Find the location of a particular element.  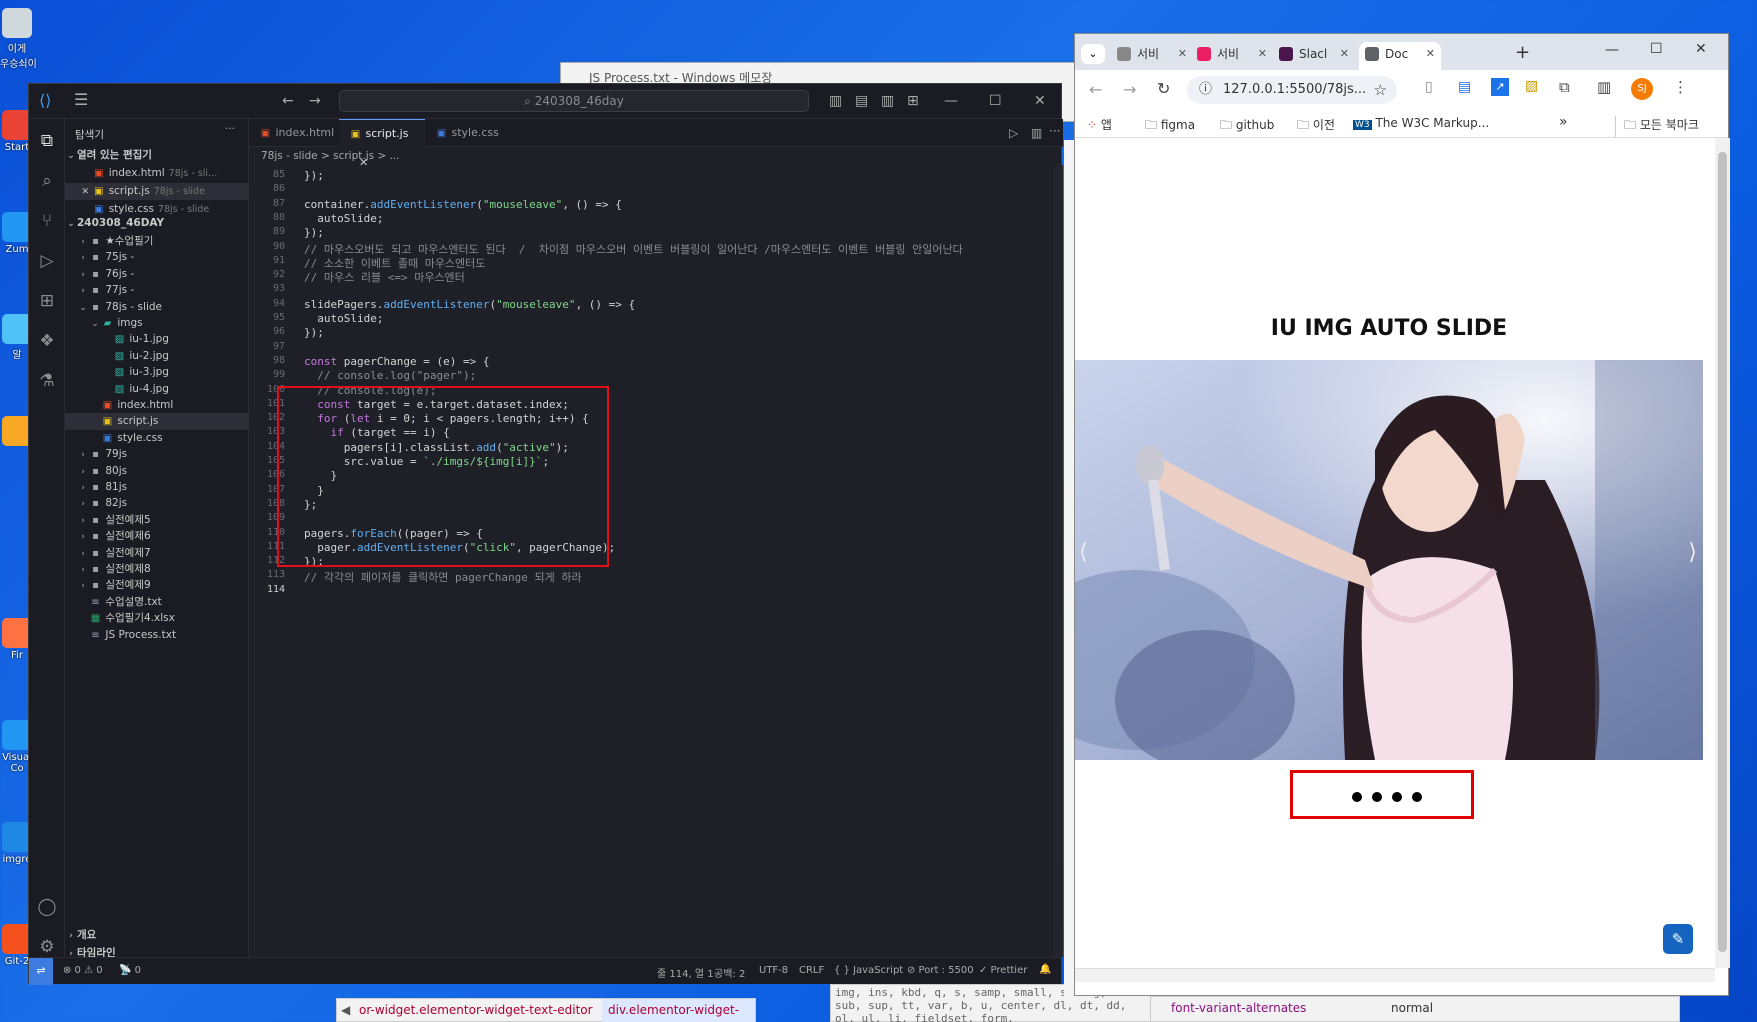

toggle-sidebar-icon: ▥ is located at coordinates (835, 101).